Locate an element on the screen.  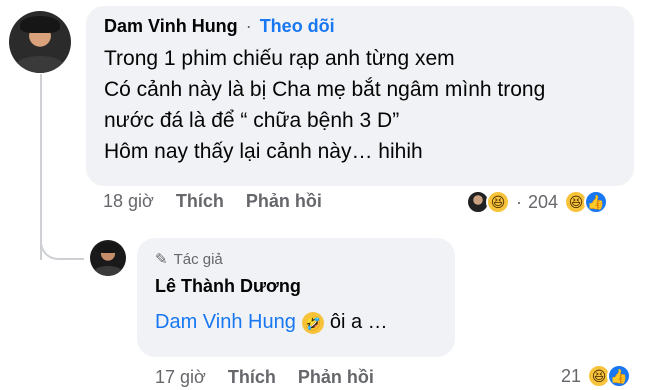
comment-actions: 18 giờ Thích Phản hồi is located at coordinates (223, 201).